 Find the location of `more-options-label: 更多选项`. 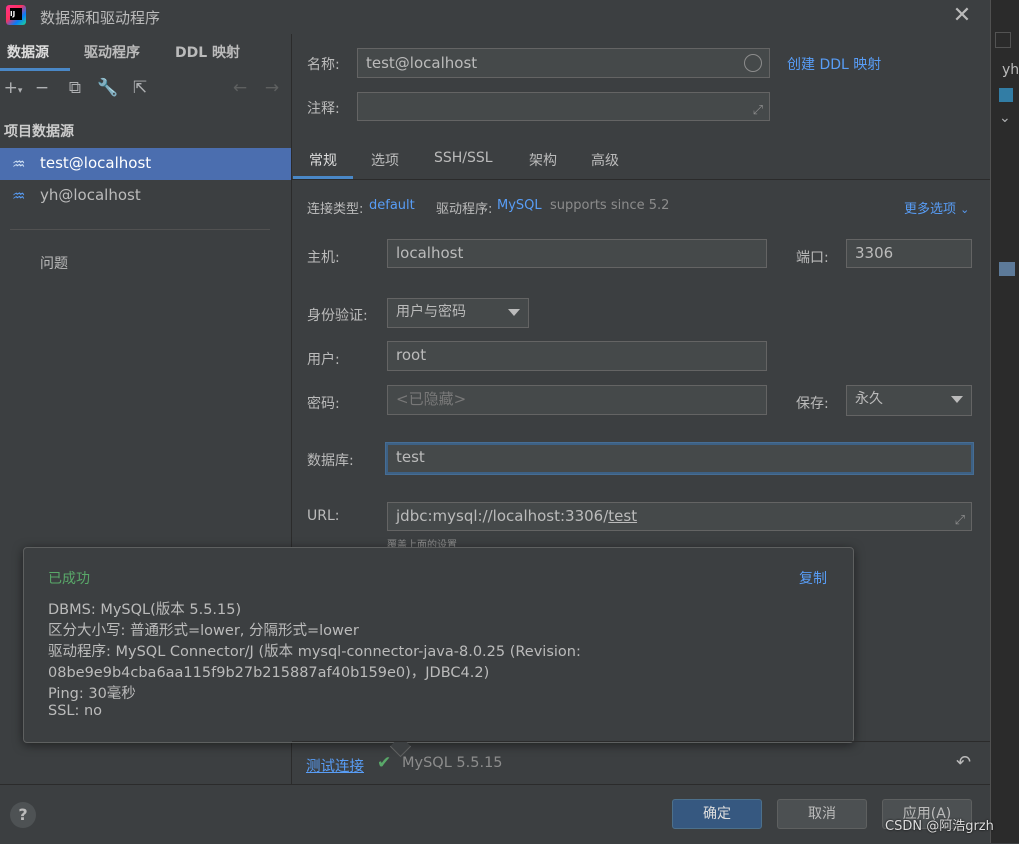

more-options-label: 更多选项 is located at coordinates (930, 209).